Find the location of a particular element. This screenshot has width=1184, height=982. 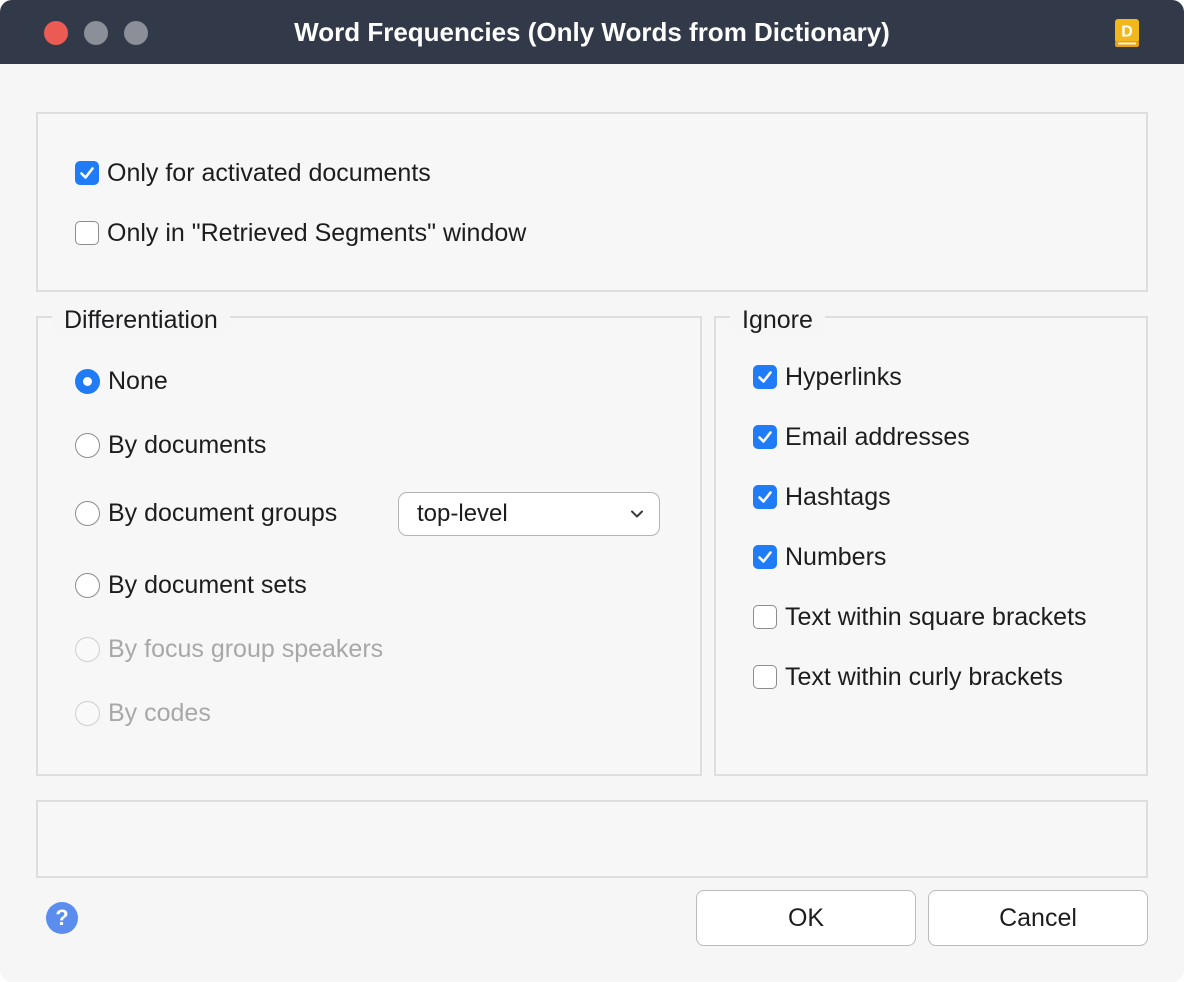

ignore-checkbox-email is located at coordinates (765, 437).